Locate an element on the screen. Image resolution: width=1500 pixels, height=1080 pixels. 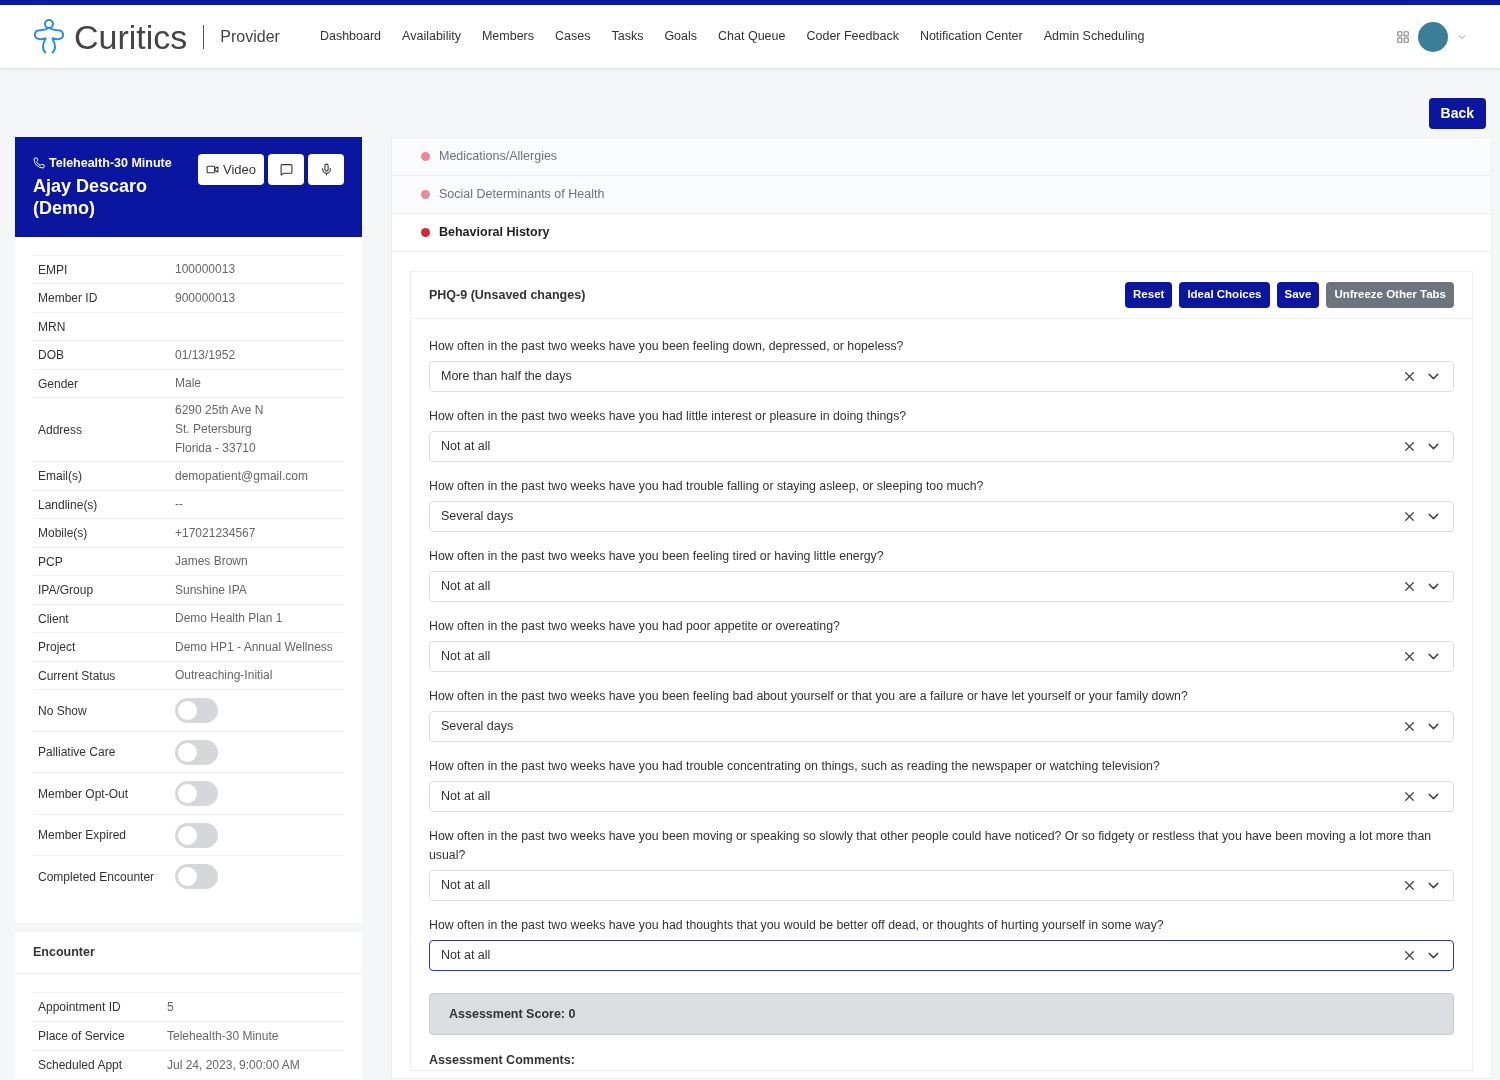
field-value: James Brown is located at coordinates (211, 561).